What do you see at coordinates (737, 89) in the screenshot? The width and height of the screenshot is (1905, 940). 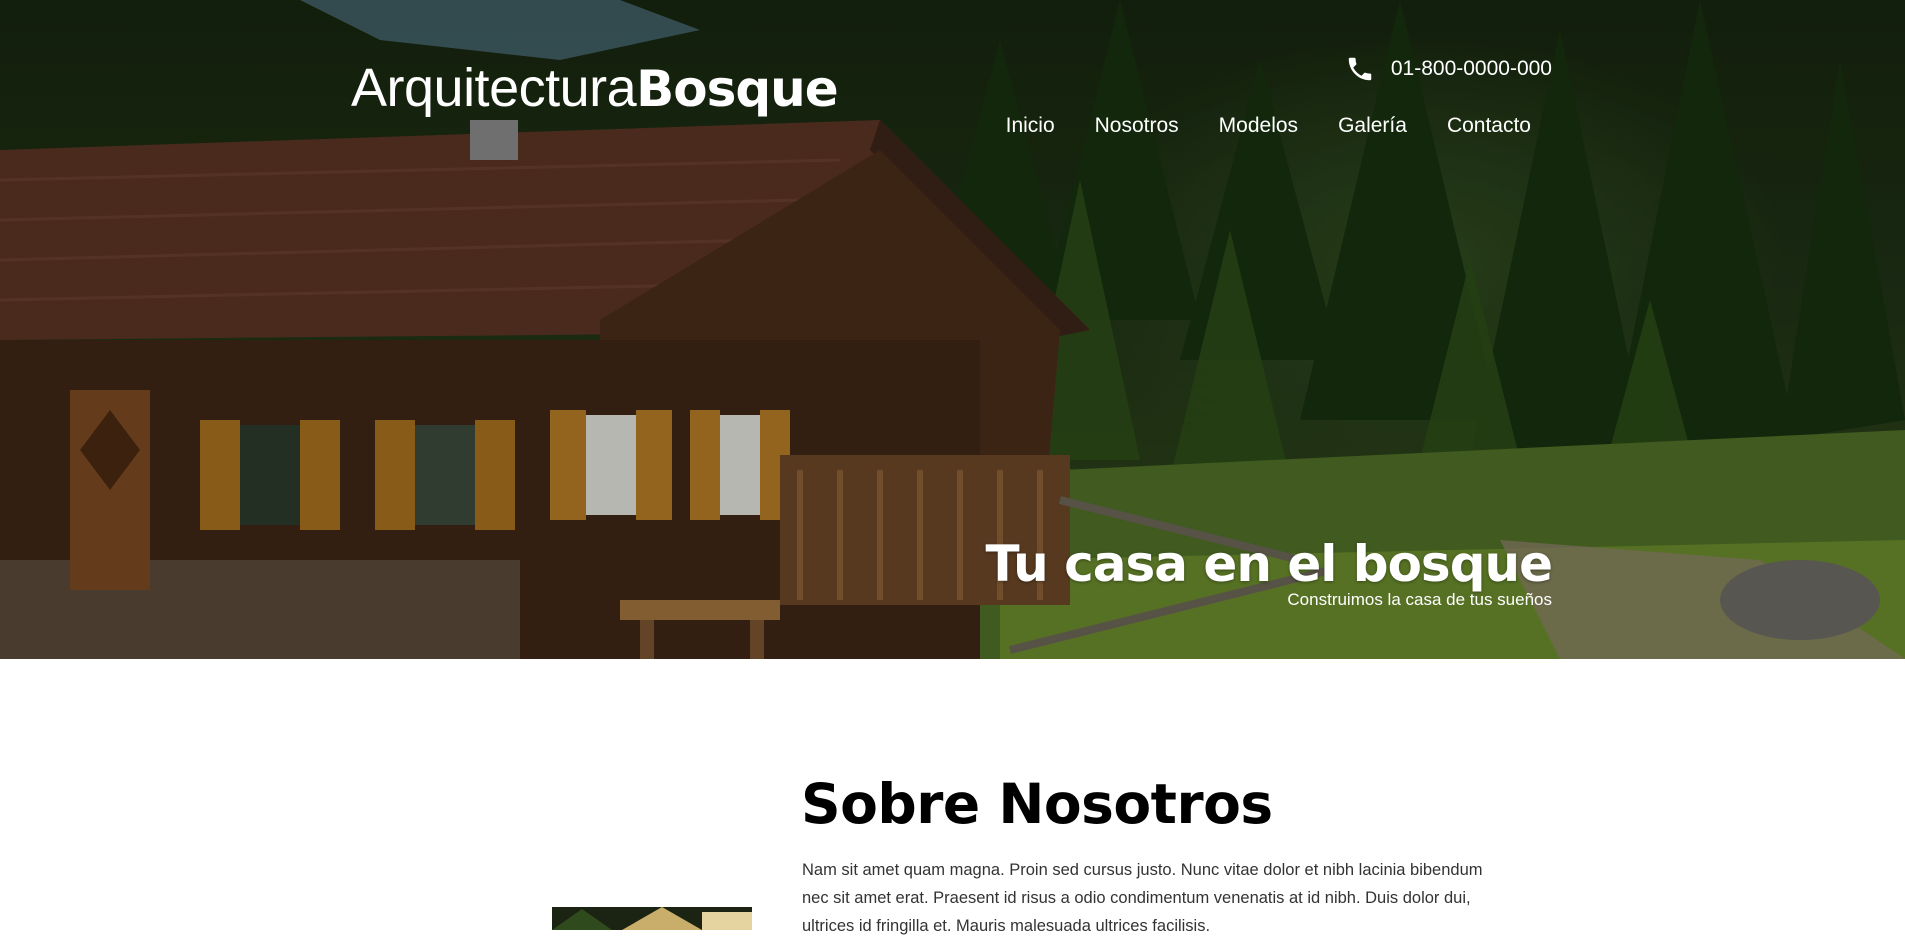 I see `logo-text-bold: Bosque` at bounding box center [737, 89].